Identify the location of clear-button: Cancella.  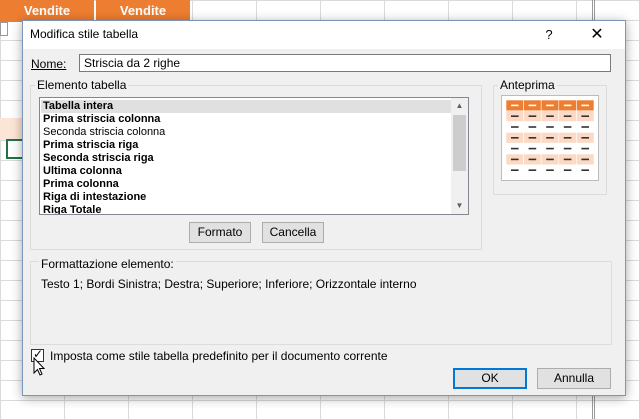
(293, 232).